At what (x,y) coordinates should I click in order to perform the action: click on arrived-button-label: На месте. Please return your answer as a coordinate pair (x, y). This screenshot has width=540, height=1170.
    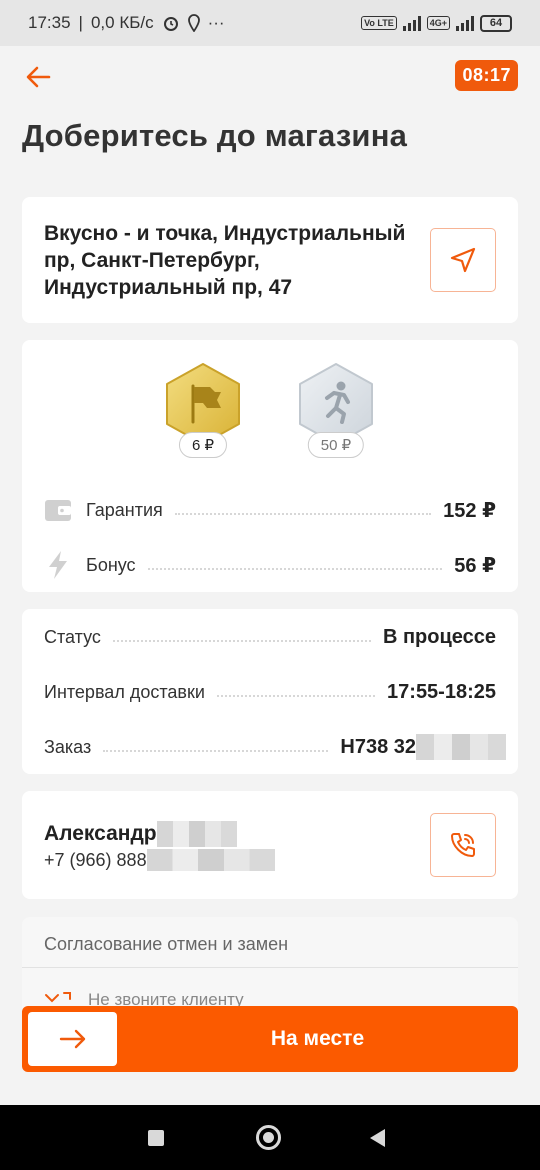
    Looking at the image, I should click on (317, 1038).